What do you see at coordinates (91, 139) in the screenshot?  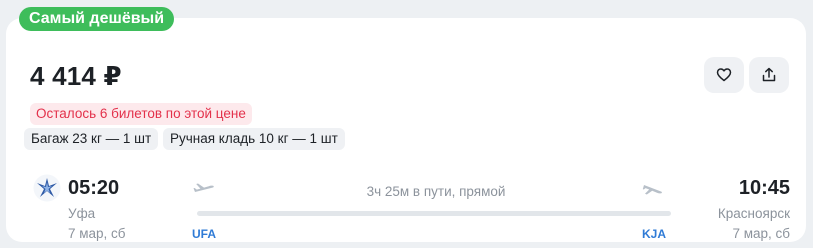 I see `baggage-chip: Багаж 23 кг — 1 шт` at bounding box center [91, 139].